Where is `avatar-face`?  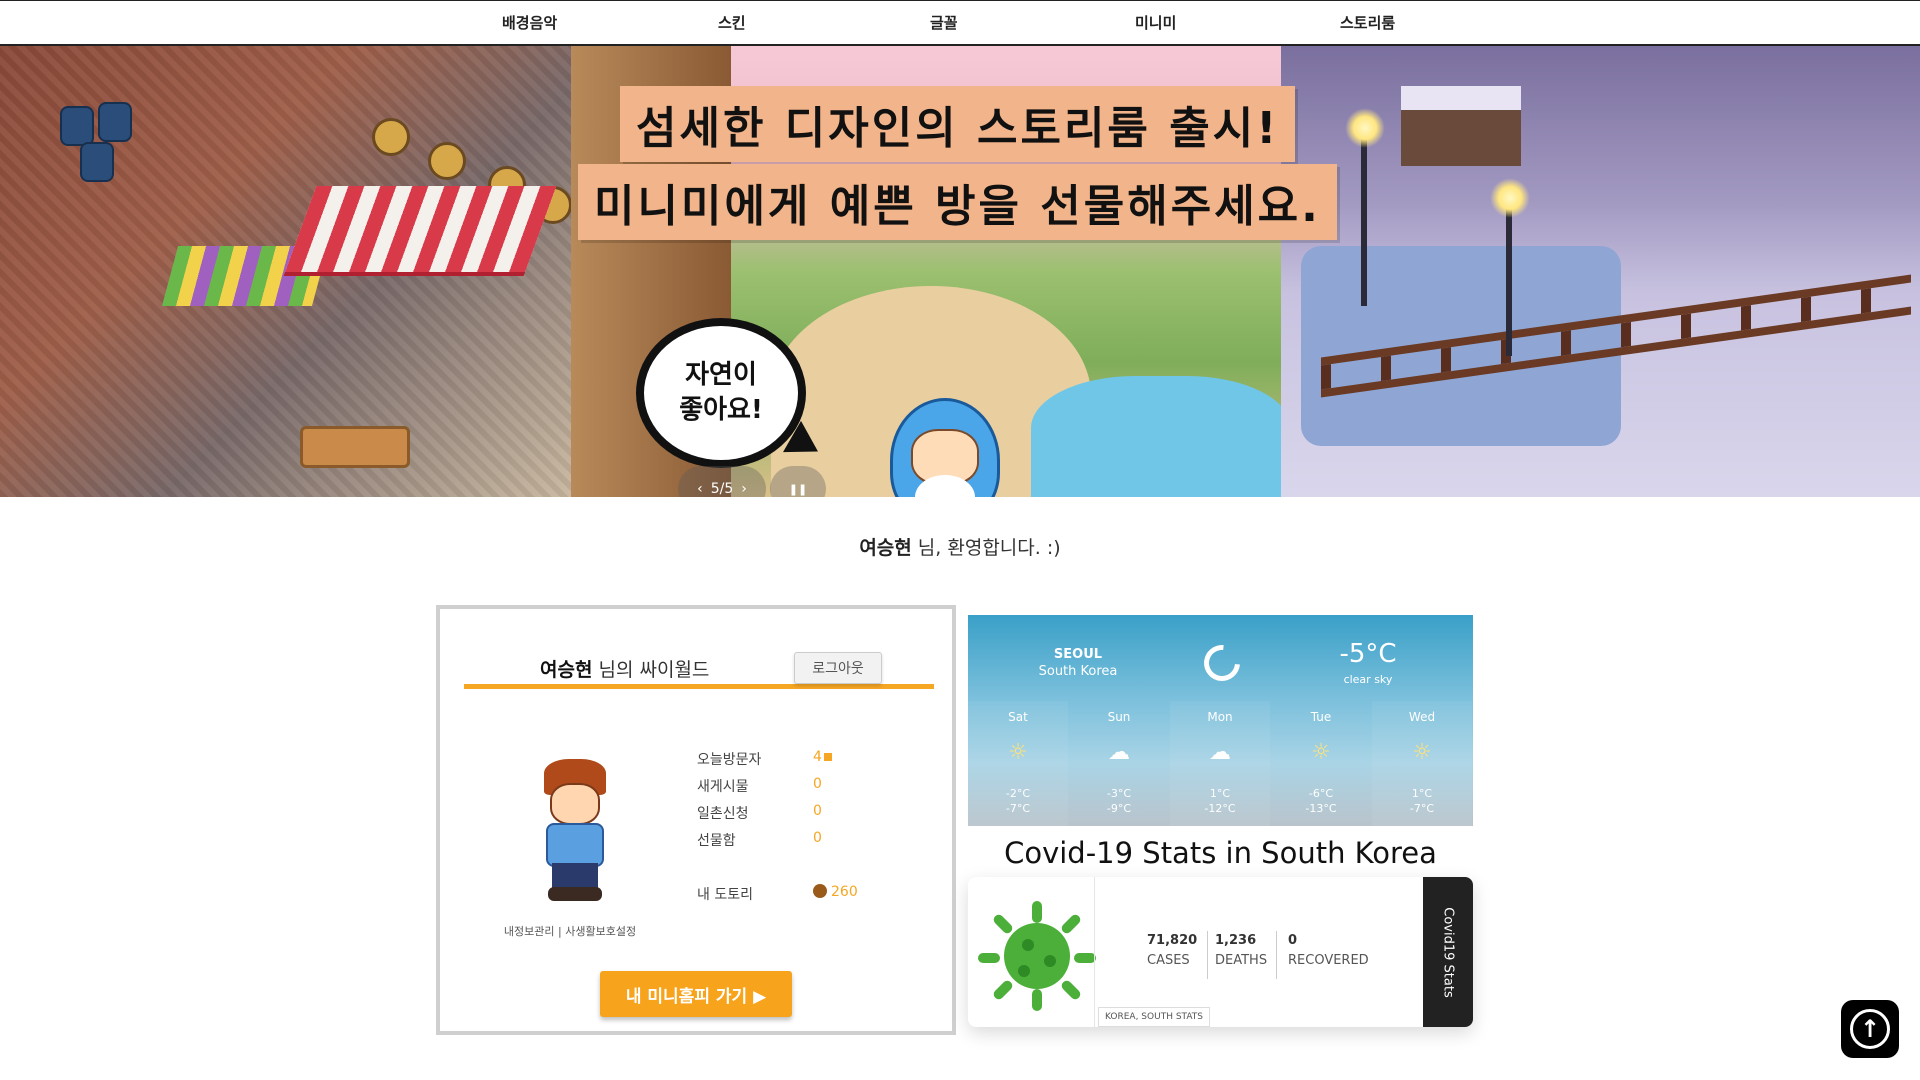 avatar-face is located at coordinates (575, 804).